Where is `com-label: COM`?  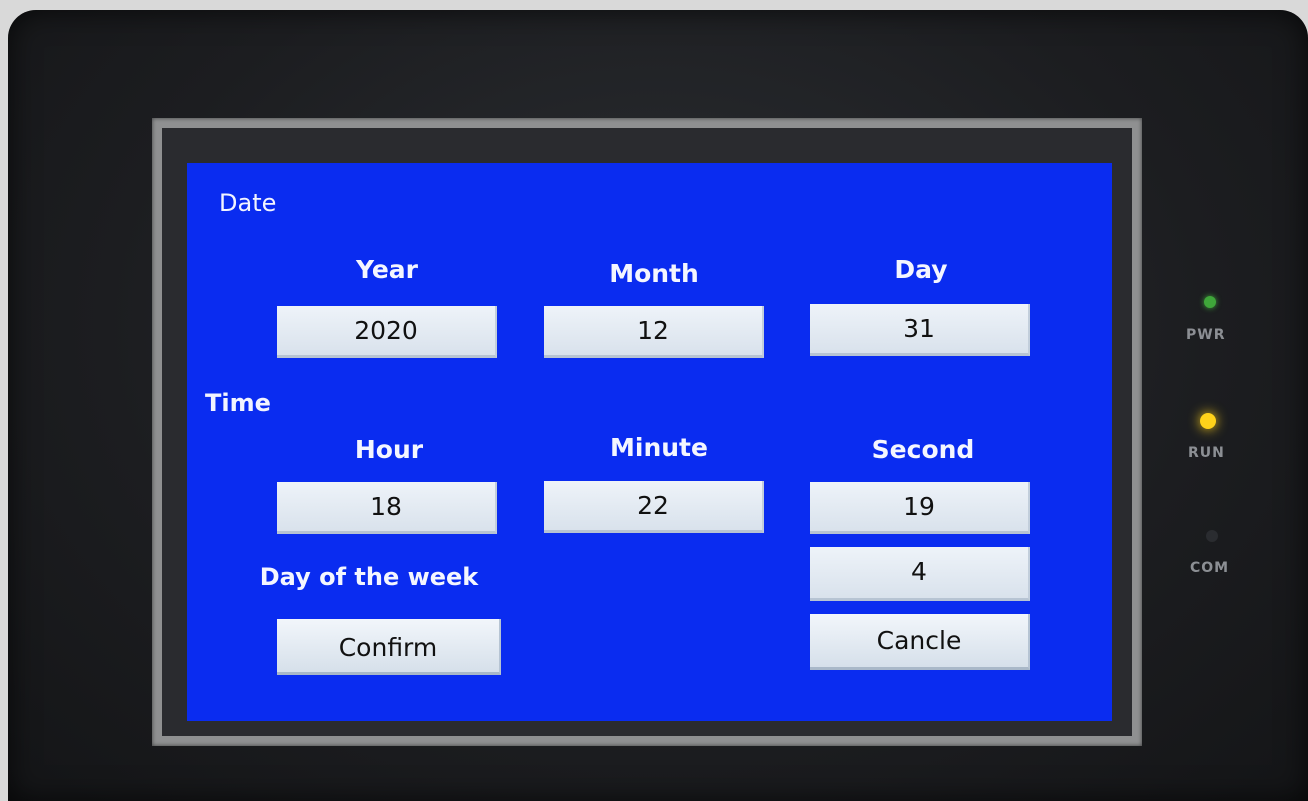 com-label: COM is located at coordinates (1210, 568).